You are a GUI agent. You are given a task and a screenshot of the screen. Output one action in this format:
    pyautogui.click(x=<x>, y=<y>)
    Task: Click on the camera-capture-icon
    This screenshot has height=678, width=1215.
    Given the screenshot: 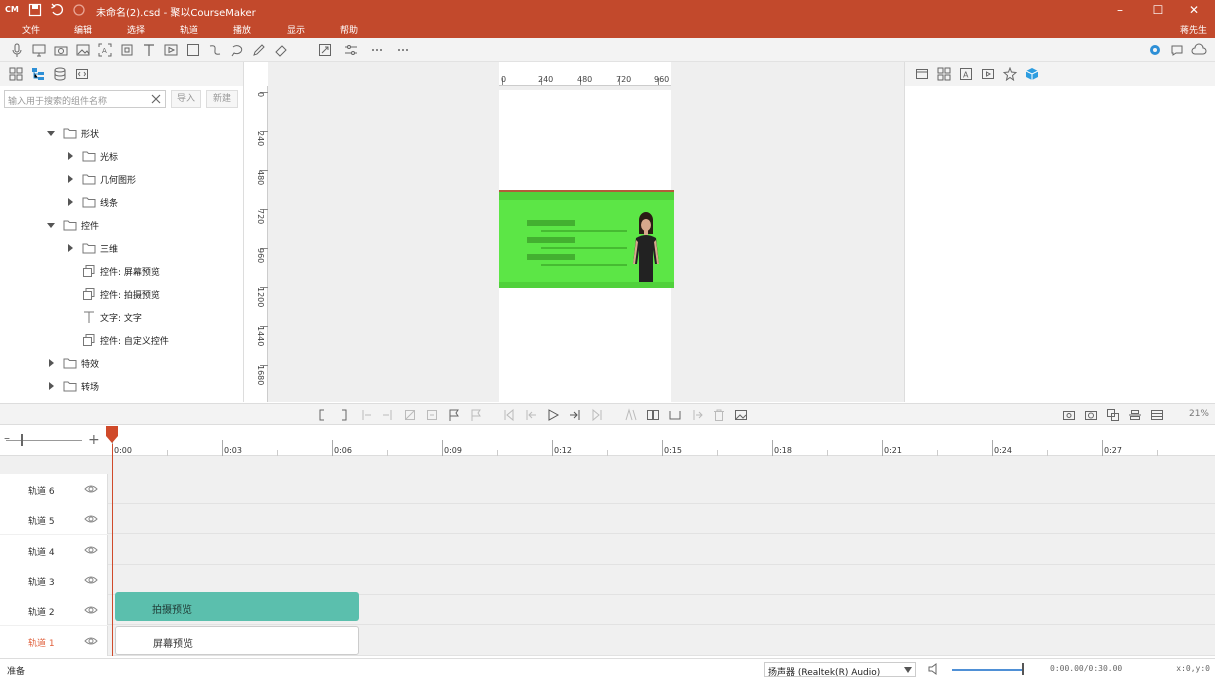 What is the action you would take?
    pyautogui.click(x=1091, y=415)
    